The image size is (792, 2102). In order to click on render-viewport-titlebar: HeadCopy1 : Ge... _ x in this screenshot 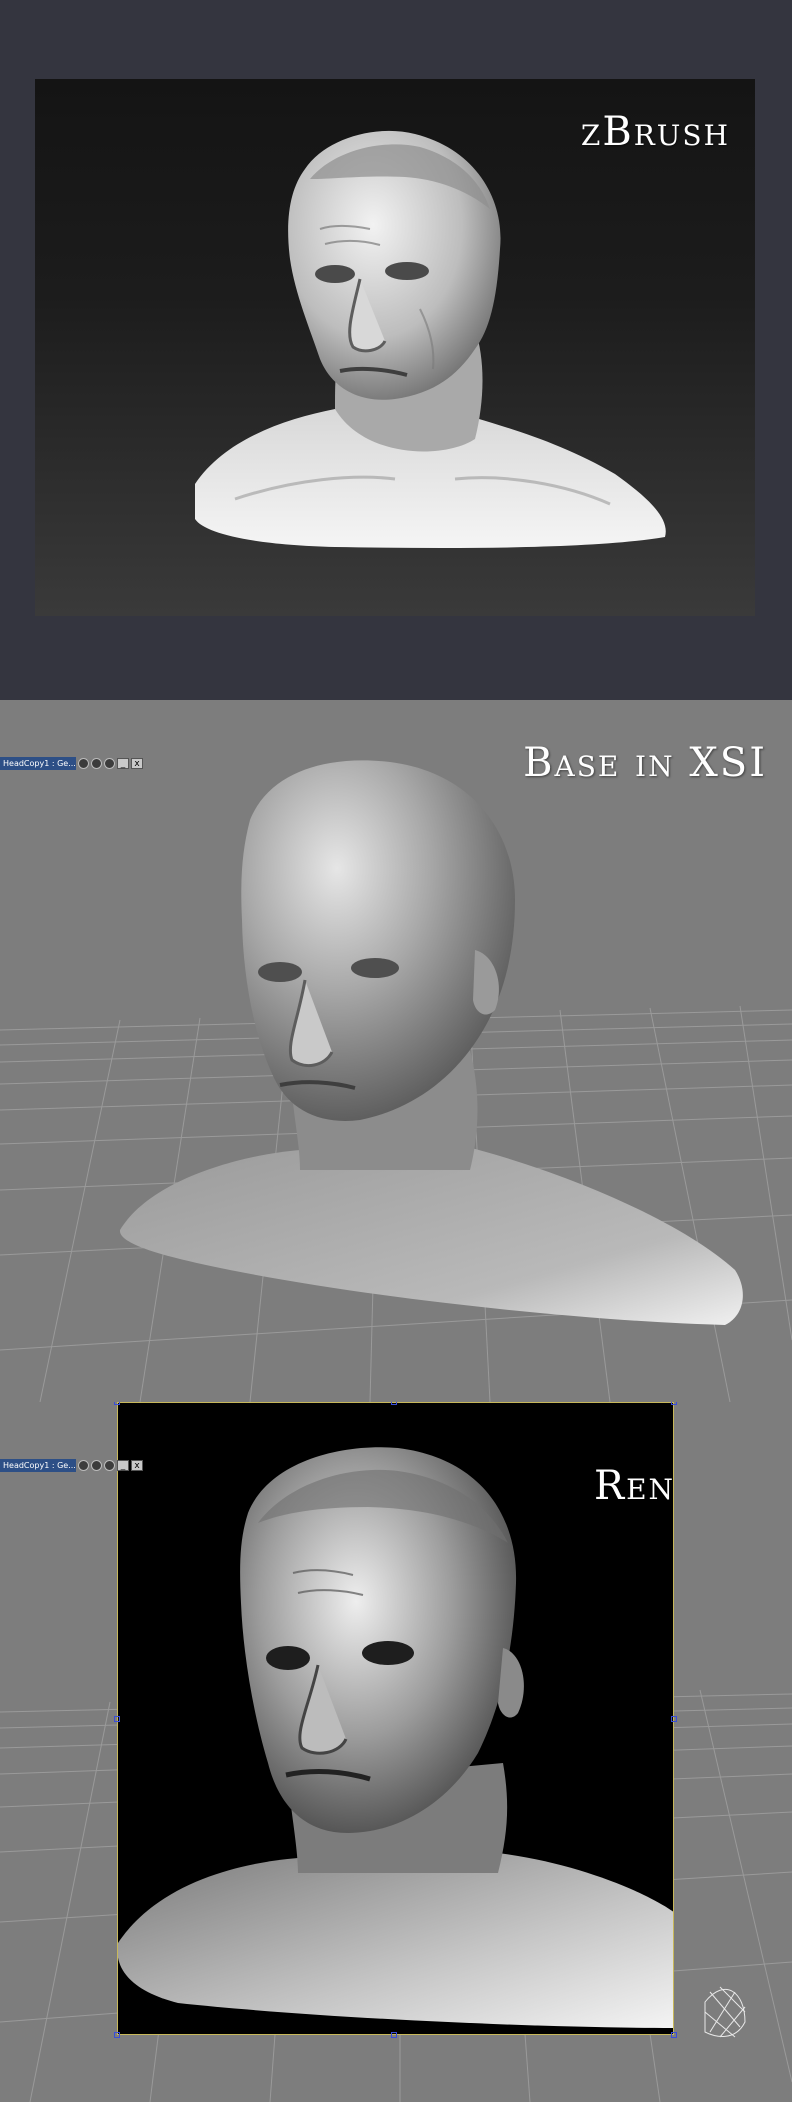, I will do `click(76, 1465)`.